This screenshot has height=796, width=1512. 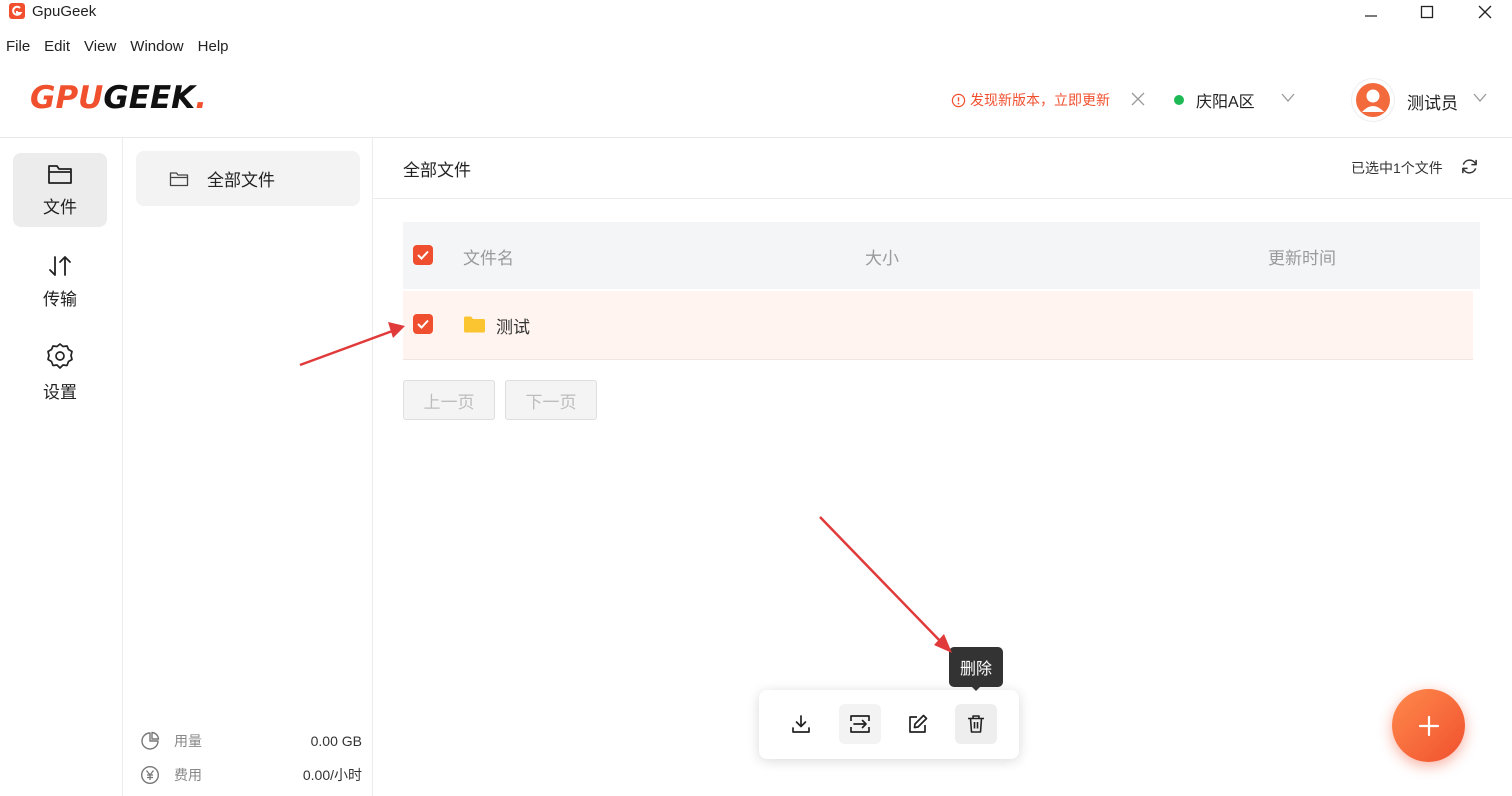 I want to click on avatar, so click(x=1373, y=100).